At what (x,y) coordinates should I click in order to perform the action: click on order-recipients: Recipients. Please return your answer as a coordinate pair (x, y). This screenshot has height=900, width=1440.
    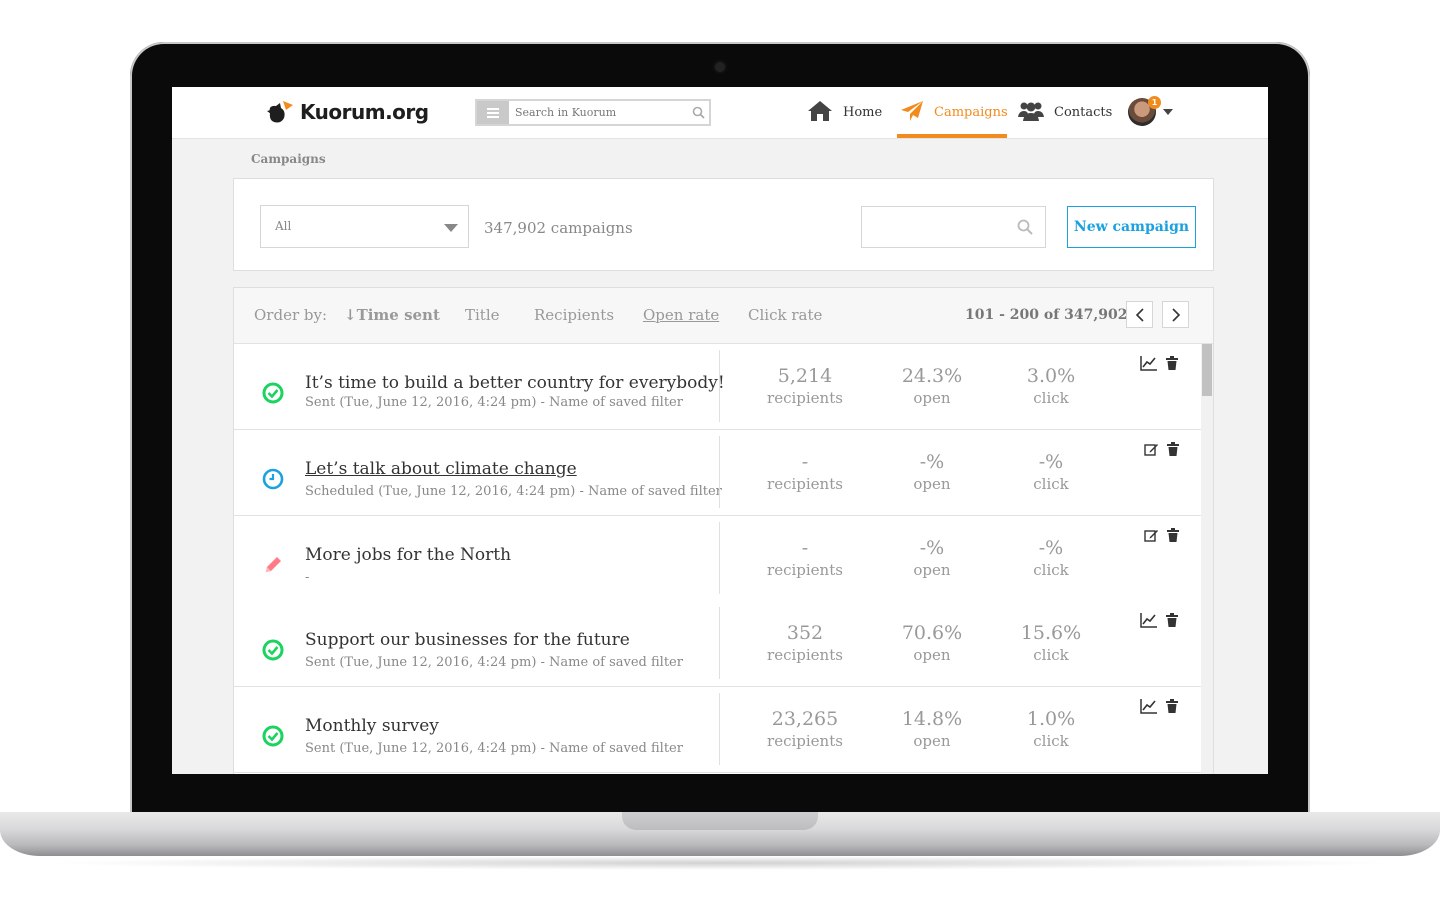
    Looking at the image, I should click on (574, 315).